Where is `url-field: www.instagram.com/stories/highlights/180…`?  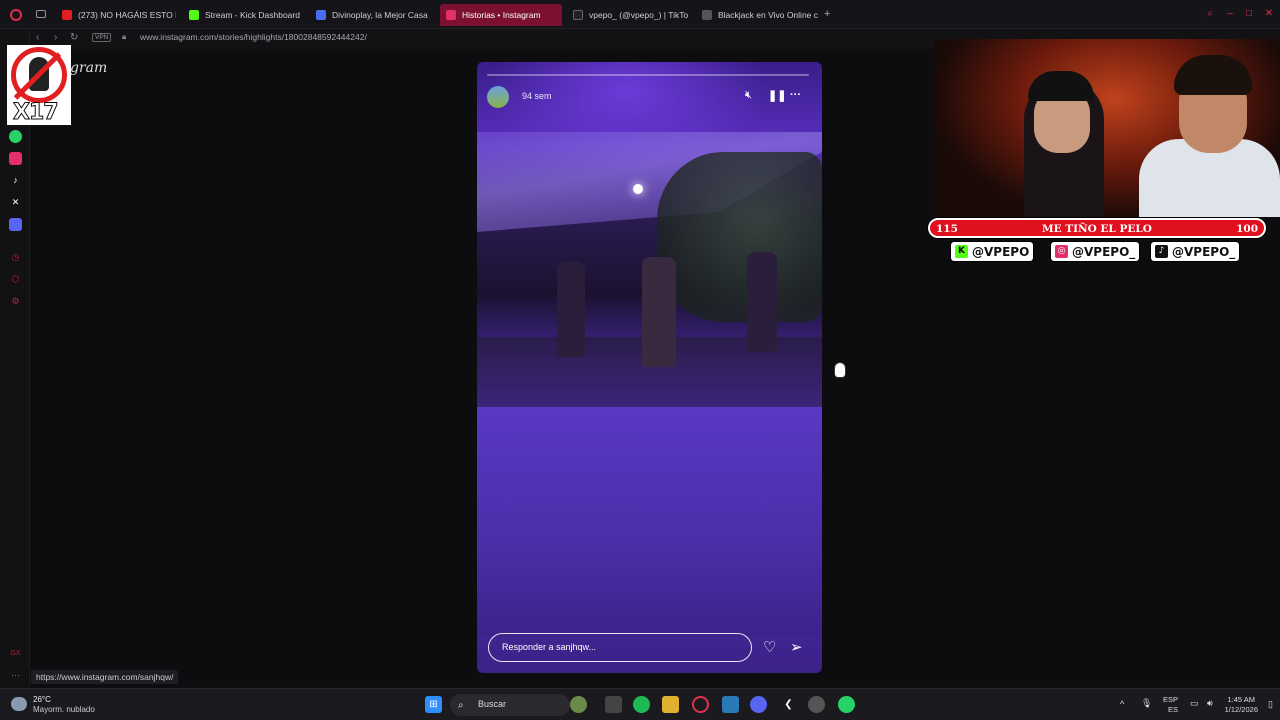 url-field: www.instagram.com/stories/highlights/180… is located at coordinates (253, 37).